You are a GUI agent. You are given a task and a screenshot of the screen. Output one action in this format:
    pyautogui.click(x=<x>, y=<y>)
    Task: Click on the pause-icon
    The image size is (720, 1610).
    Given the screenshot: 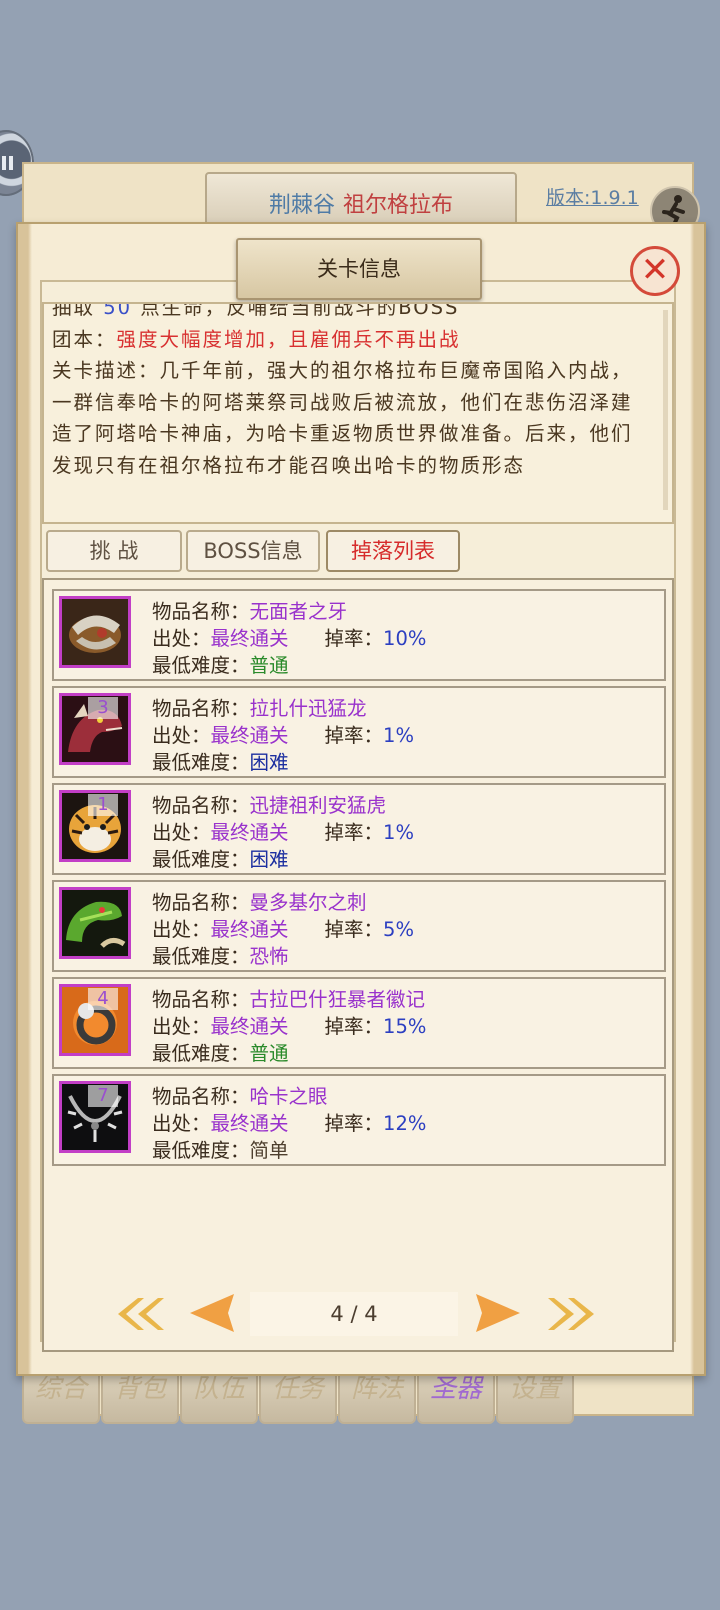 What is the action you would take?
    pyautogui.click(x=4, y=163)
    